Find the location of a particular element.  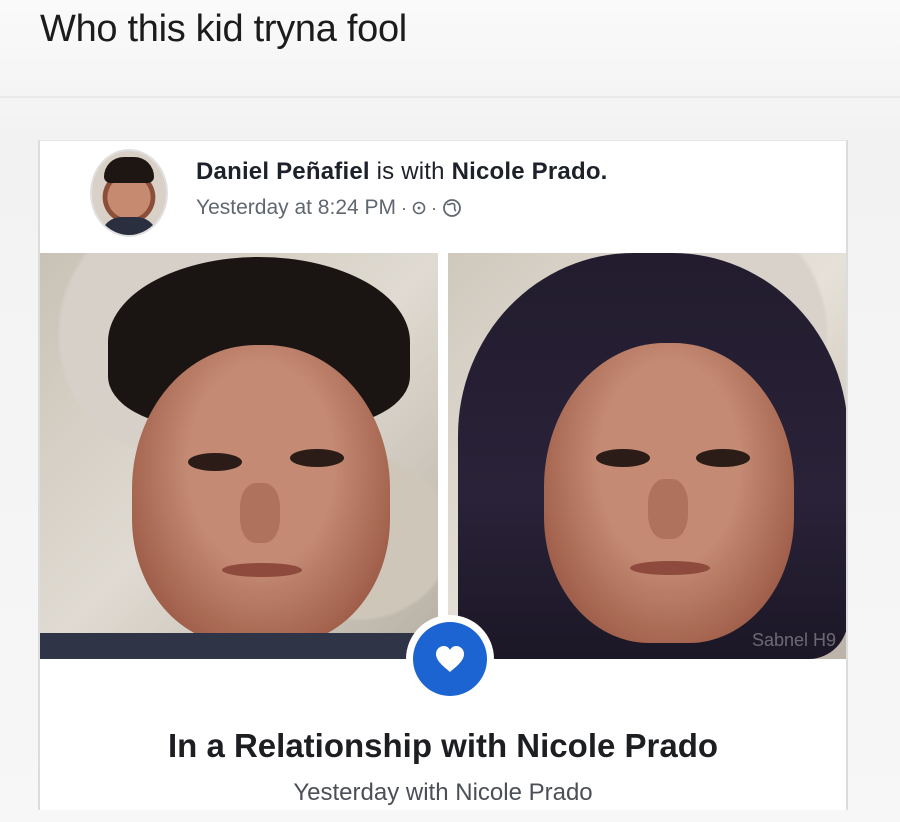

life-event-badge is located at coordinates (450, 659).